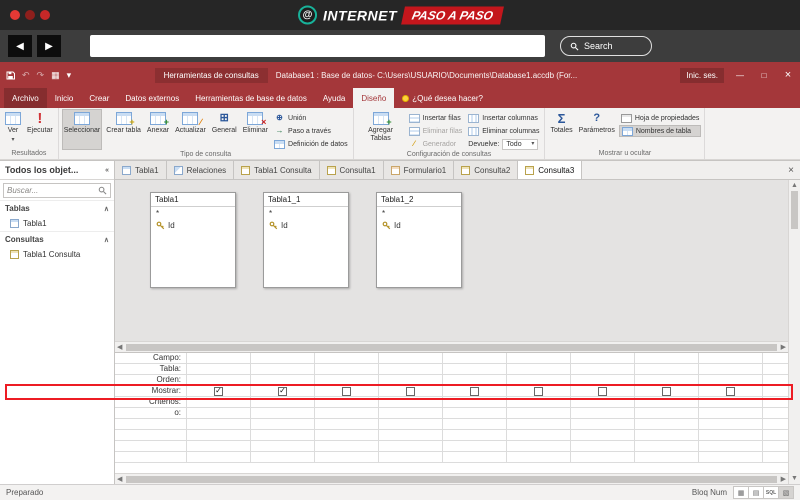 Image resolution: width=800 pixels, height=500 pixels. Describe the element at coordinates (306, 240) in the screenshot. I see `query-table-tabla1-1: Tabla1_1 * Id` at that location.